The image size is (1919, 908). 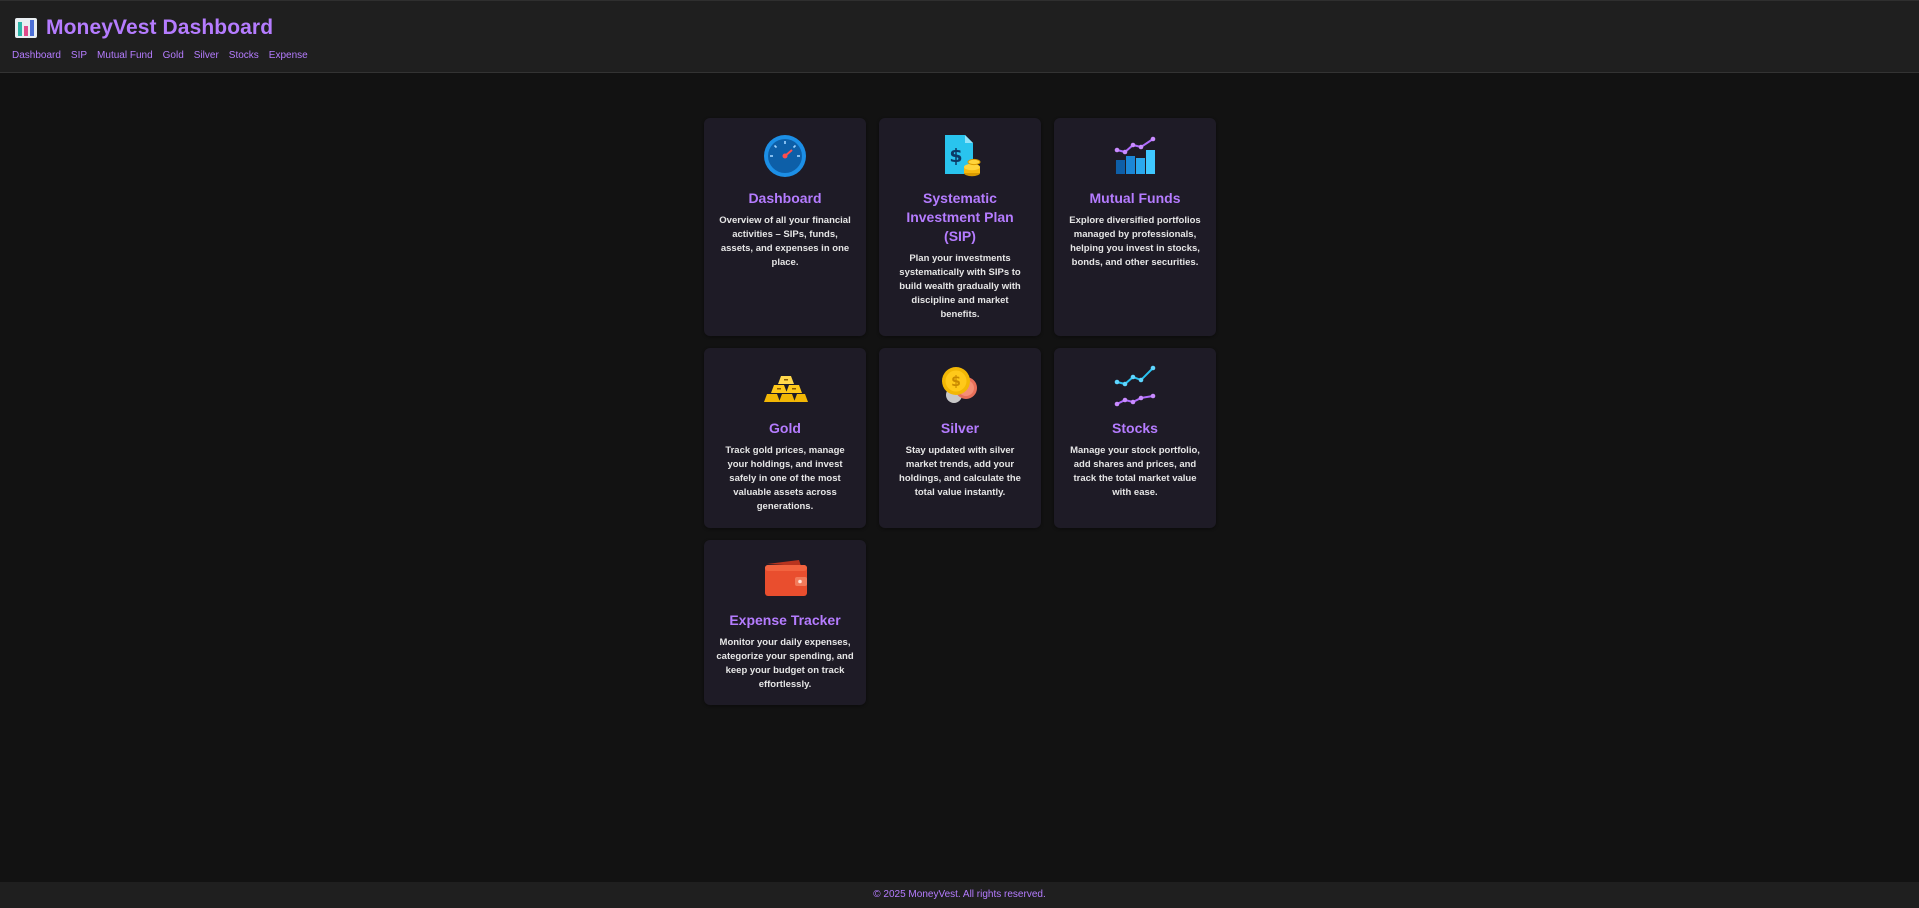 I want to click on card-title: Expense Tracker, so click(x=785, y=620).